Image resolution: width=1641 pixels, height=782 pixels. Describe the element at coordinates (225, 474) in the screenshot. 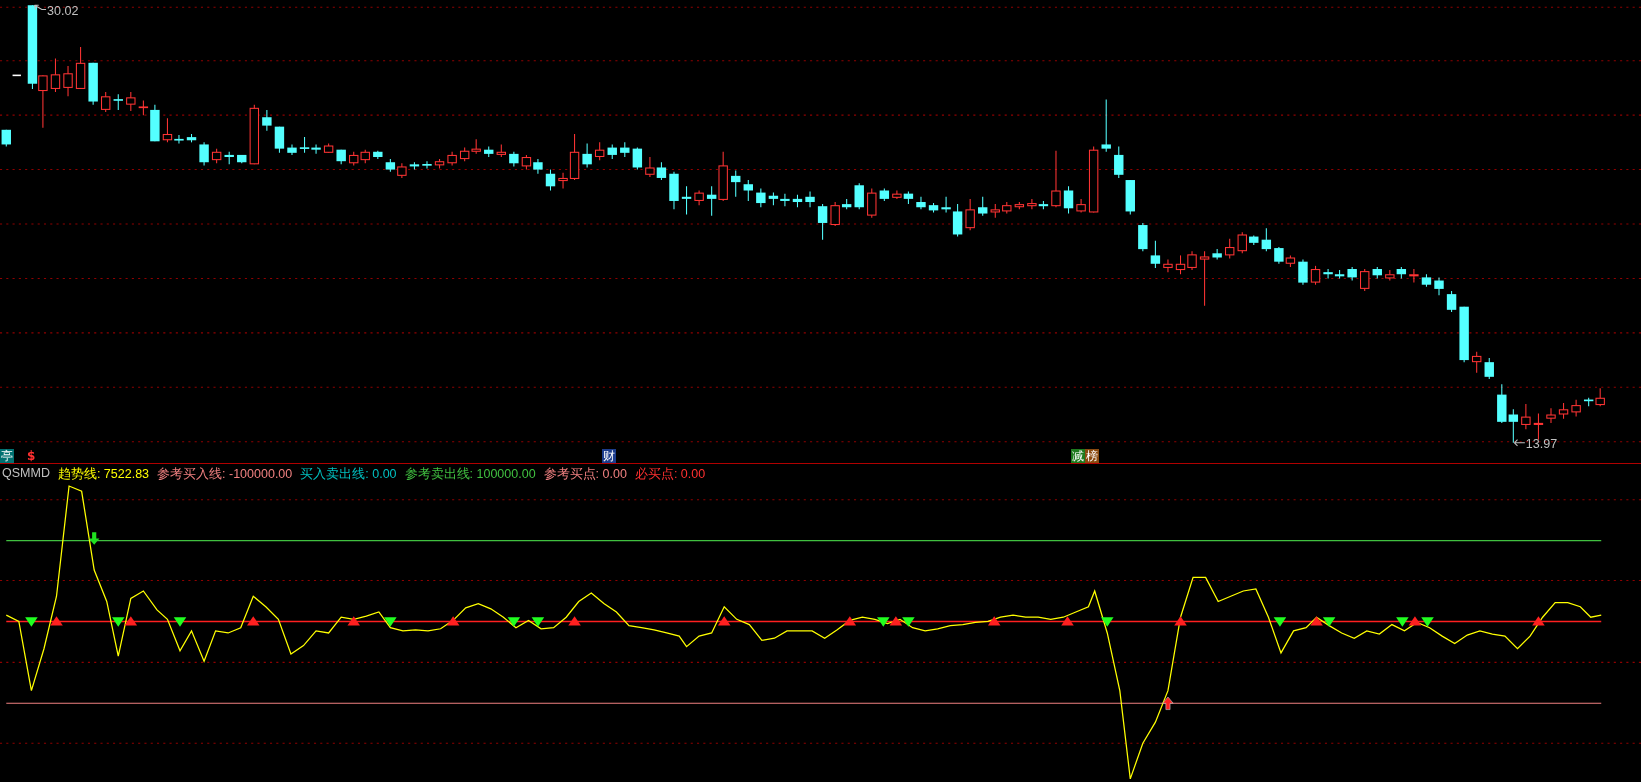

I see `indicator-value: 参考买入线: -100000.00` at that location.